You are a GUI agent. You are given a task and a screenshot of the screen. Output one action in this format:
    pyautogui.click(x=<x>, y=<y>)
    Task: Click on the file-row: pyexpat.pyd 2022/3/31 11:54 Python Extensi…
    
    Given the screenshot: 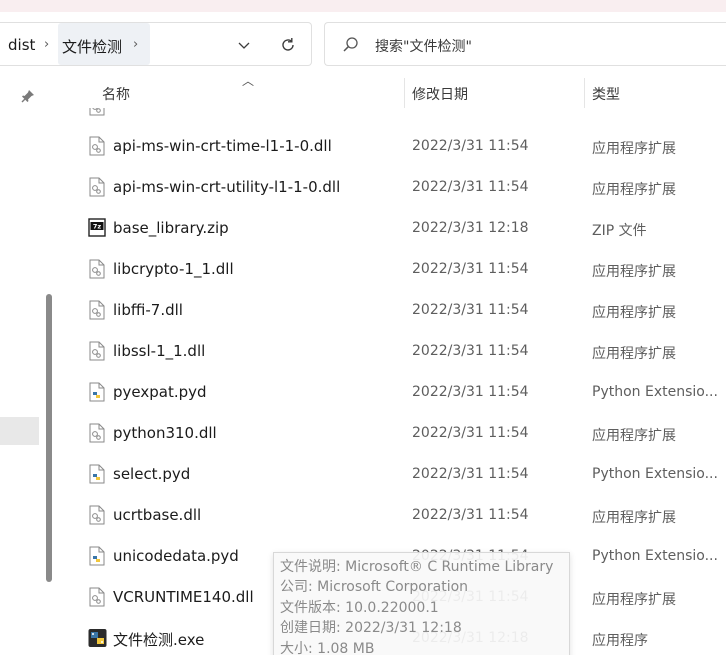 What is the action you would take?
    pyautogui.click(x=394, y=392)
    